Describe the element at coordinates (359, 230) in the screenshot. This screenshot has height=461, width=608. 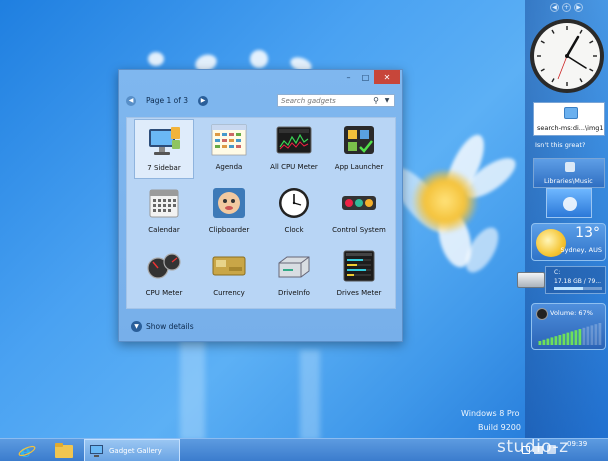
I see `gadget-label: Control System` at that location.